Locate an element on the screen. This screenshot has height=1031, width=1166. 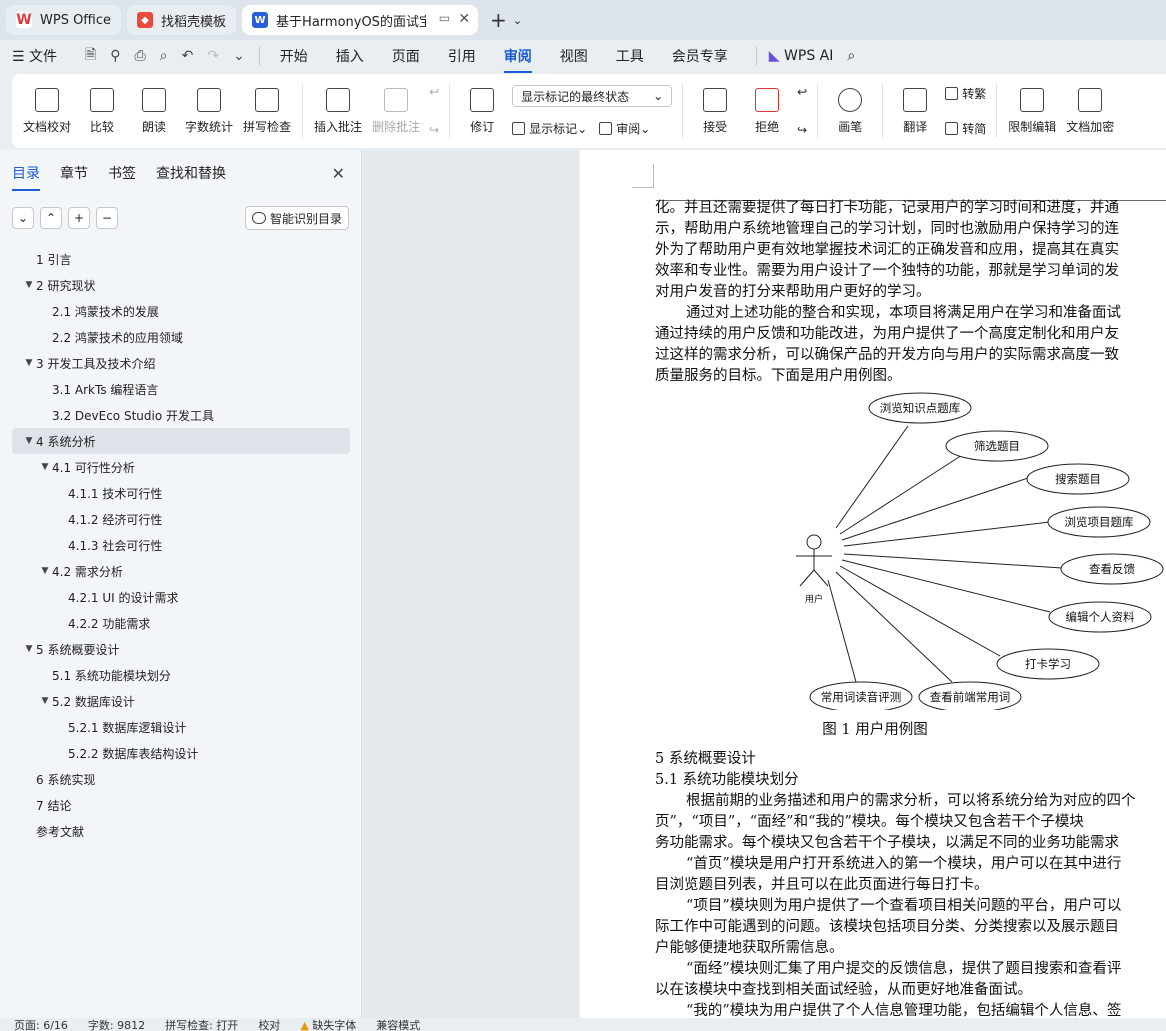
toc-item: ▼ 5.2 数据库设计 is located at coordinates (181, 701).